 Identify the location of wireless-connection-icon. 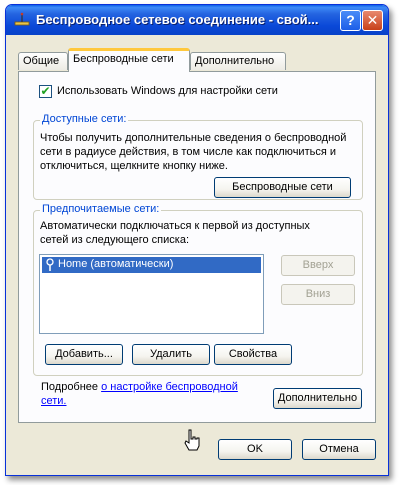
(22, 19).